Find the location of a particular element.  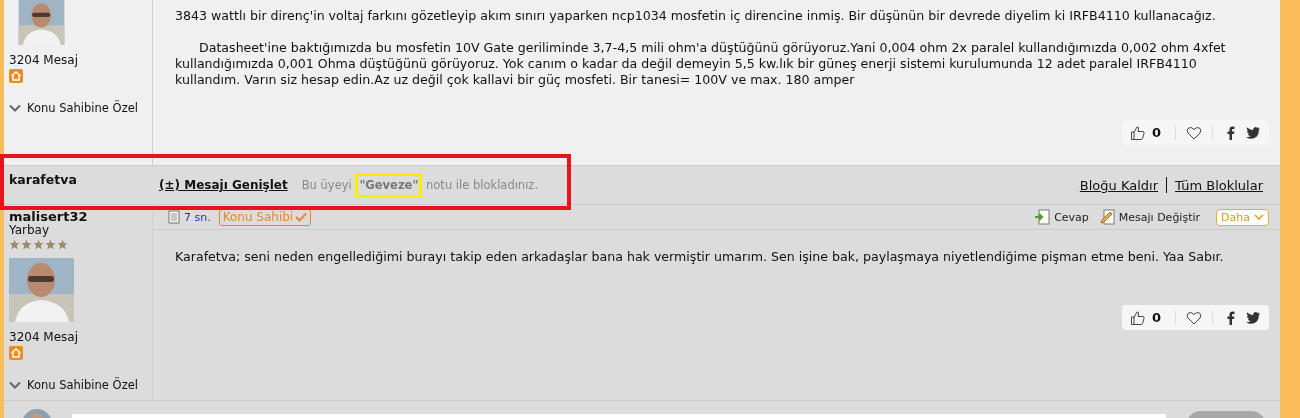

user-rank: Yarbay is located at coordinates (29, 230).